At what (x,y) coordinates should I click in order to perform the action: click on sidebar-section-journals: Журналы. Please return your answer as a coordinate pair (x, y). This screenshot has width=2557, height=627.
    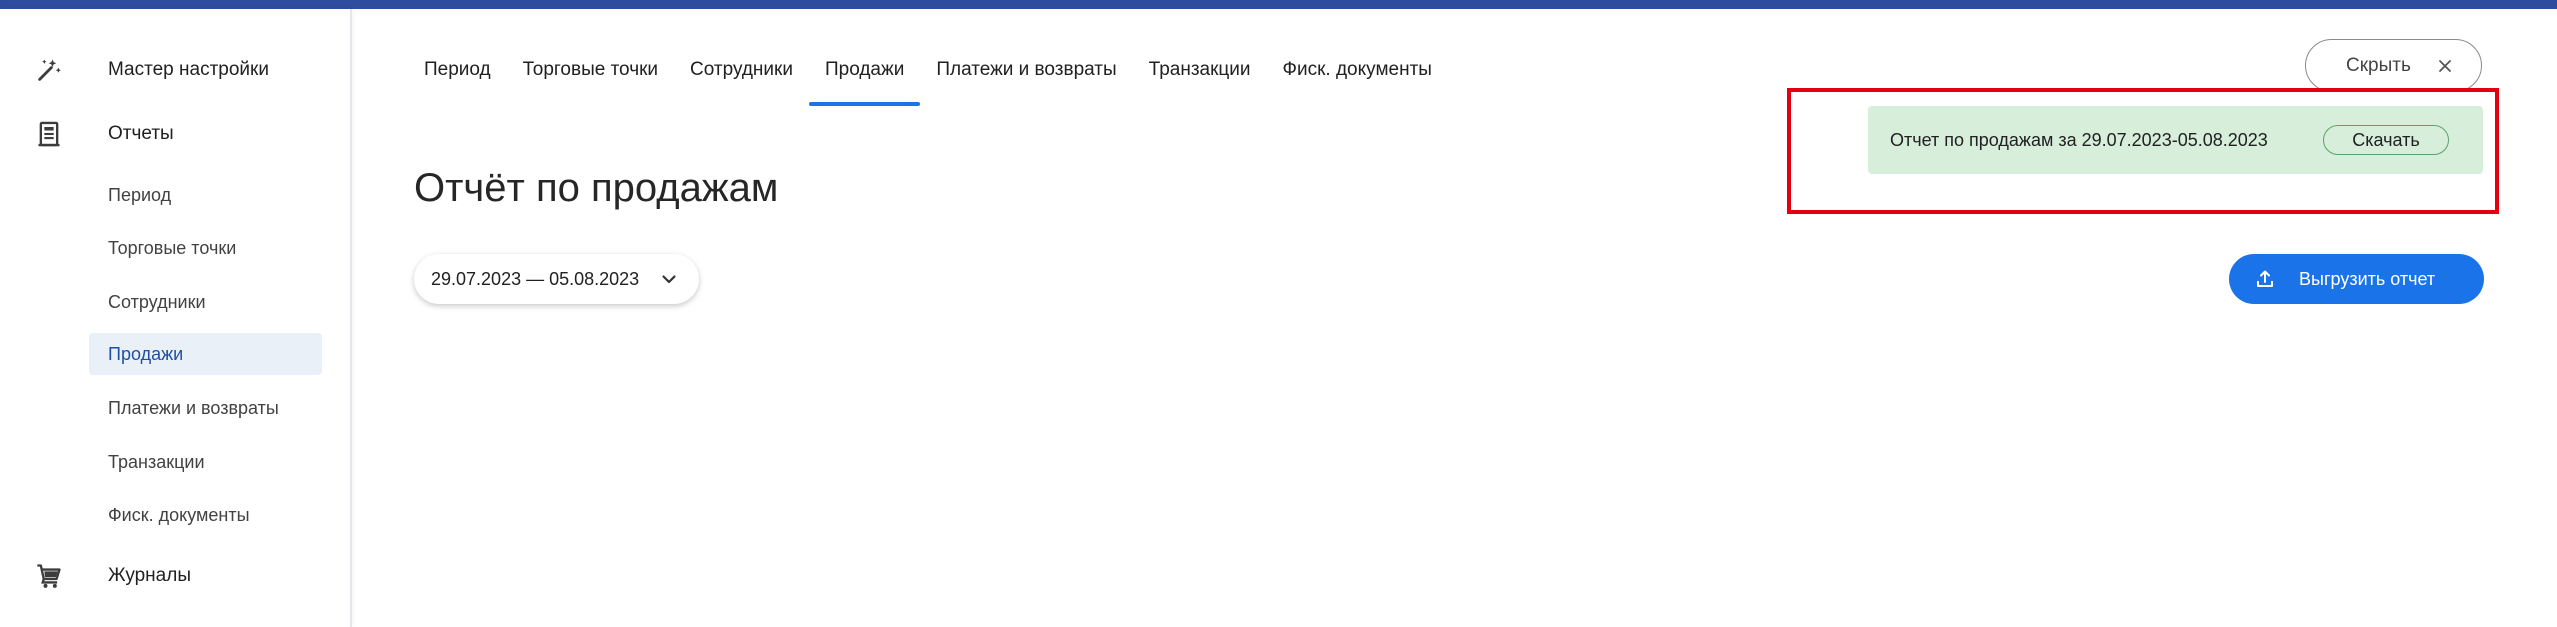
    Looking at the image, I should click on (175, 576).